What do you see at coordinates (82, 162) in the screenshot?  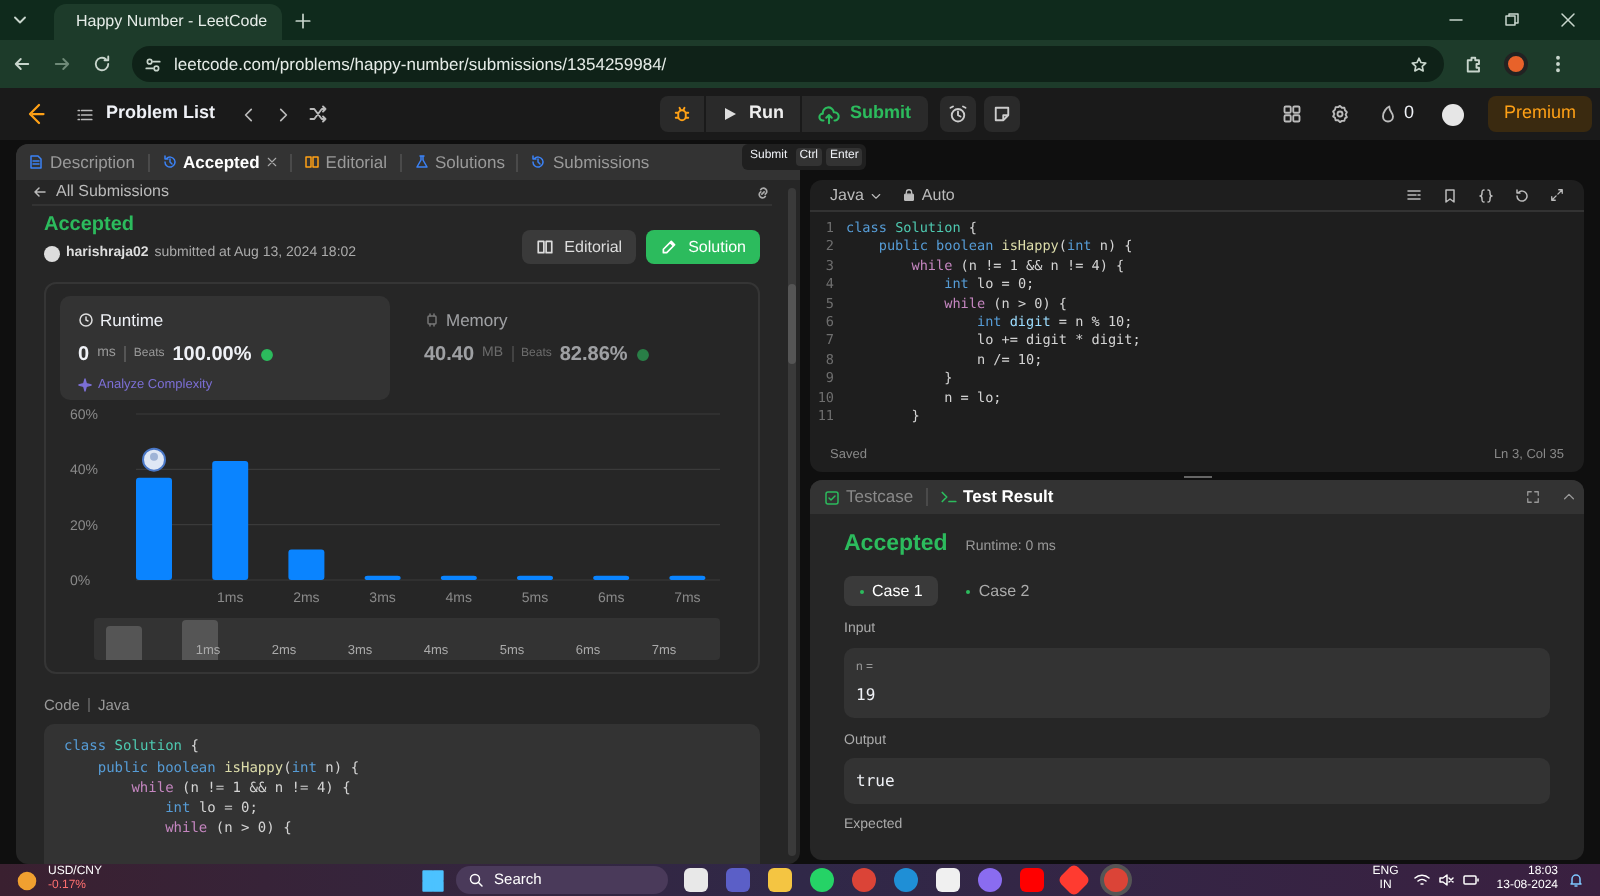 I see `panel-tab: Description` at bounding box center [82, 162].